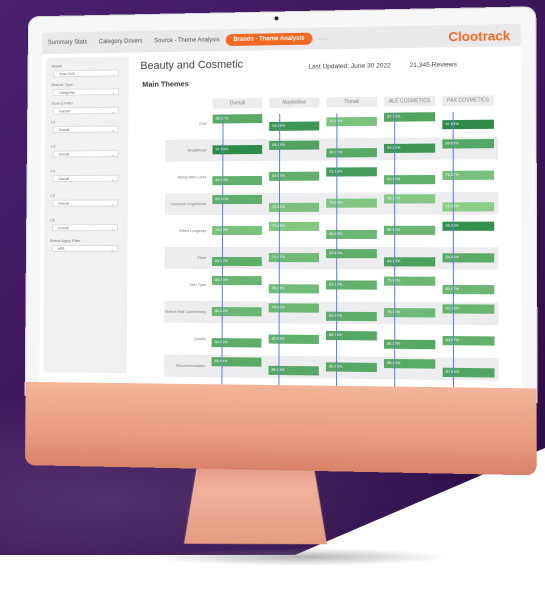  Describe the element at coordinates (236, 362) in the screenshot. I see `table-cell: 85.44%` at that location.